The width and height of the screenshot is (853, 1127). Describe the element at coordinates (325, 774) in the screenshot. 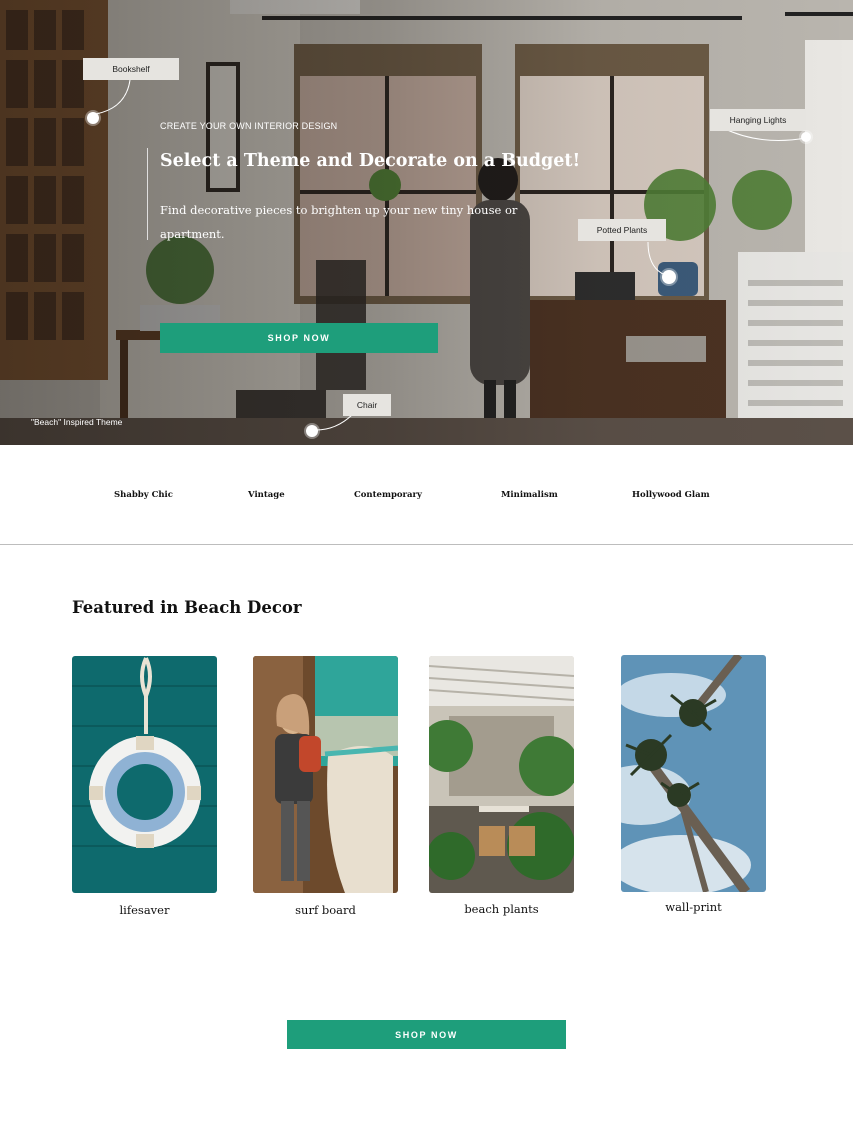

I see `product-image-surf-board` at that location.